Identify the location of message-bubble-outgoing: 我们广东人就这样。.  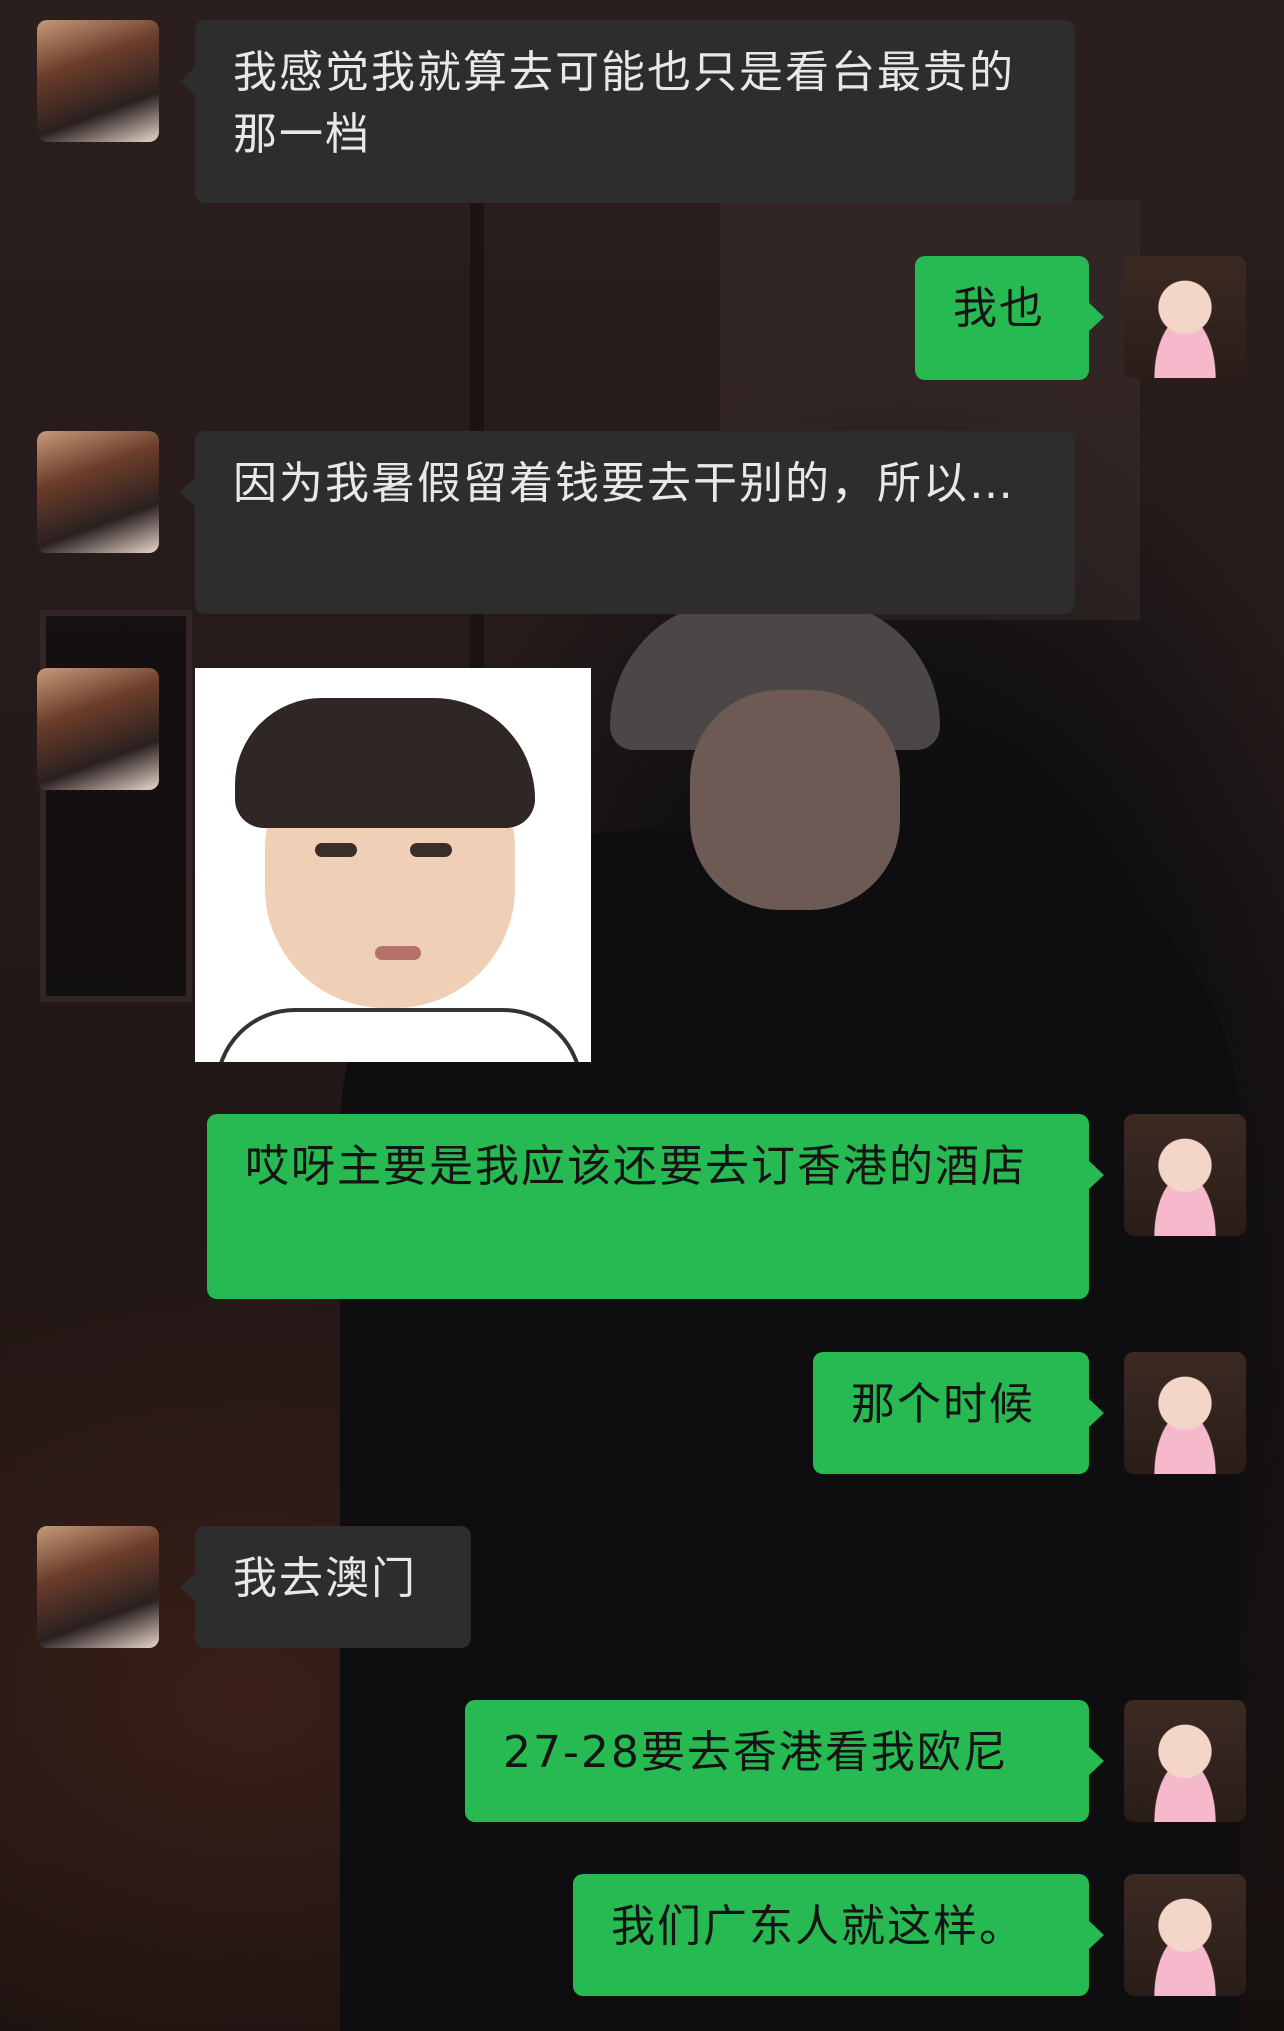
(838, 1935).